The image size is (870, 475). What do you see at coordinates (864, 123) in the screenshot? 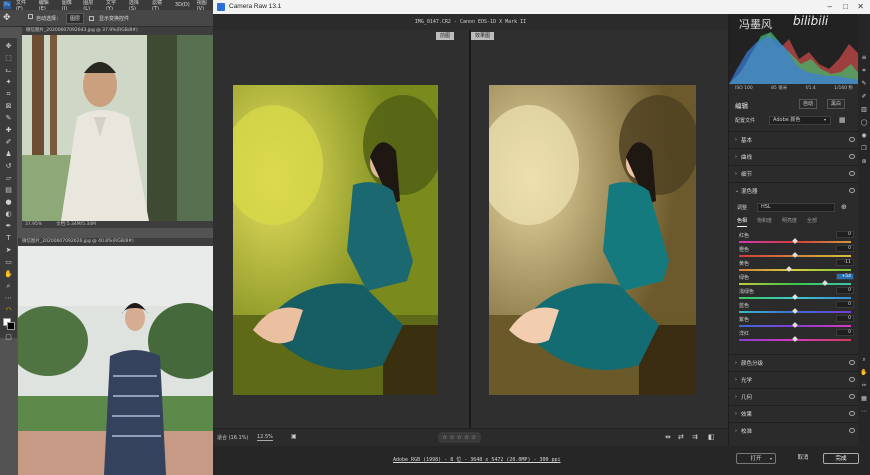
I see `radial-gradient-icon: ◯` at bounding box center [864, 123].